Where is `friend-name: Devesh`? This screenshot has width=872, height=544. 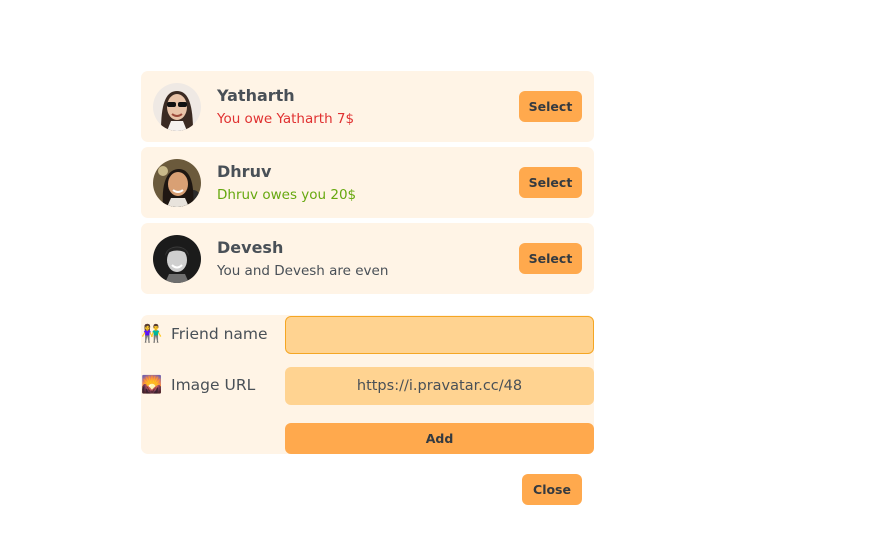
friend-name: Devesh is located at coordinates (250, 247).